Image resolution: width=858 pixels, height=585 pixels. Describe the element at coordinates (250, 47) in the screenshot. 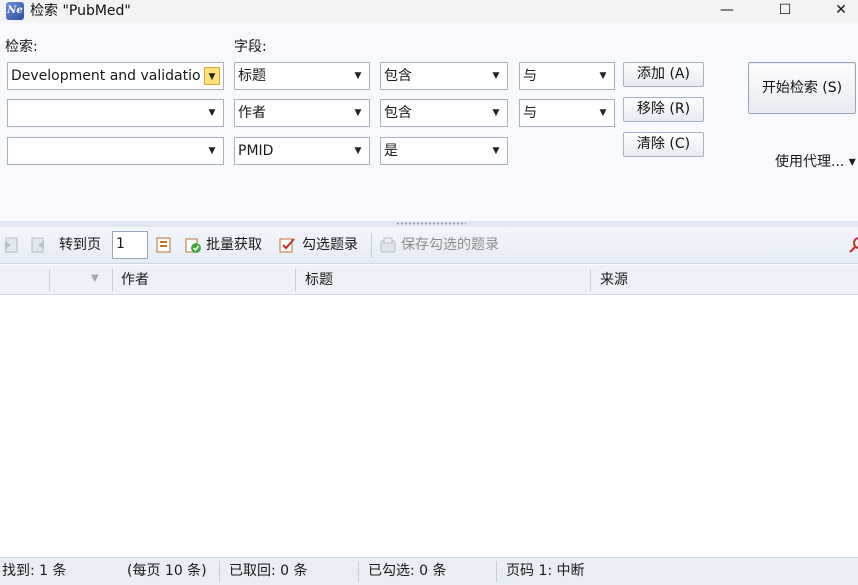

I see `field-label: 字段:` at that location.